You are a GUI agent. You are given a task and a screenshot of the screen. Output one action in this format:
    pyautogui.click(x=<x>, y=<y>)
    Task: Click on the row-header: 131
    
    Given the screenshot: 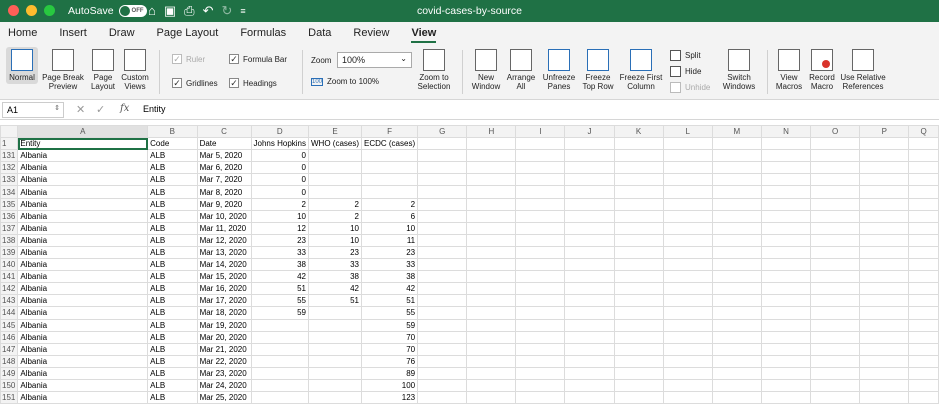 What is the action you would take?
    pyautogui.click(x=9, y=156)
    